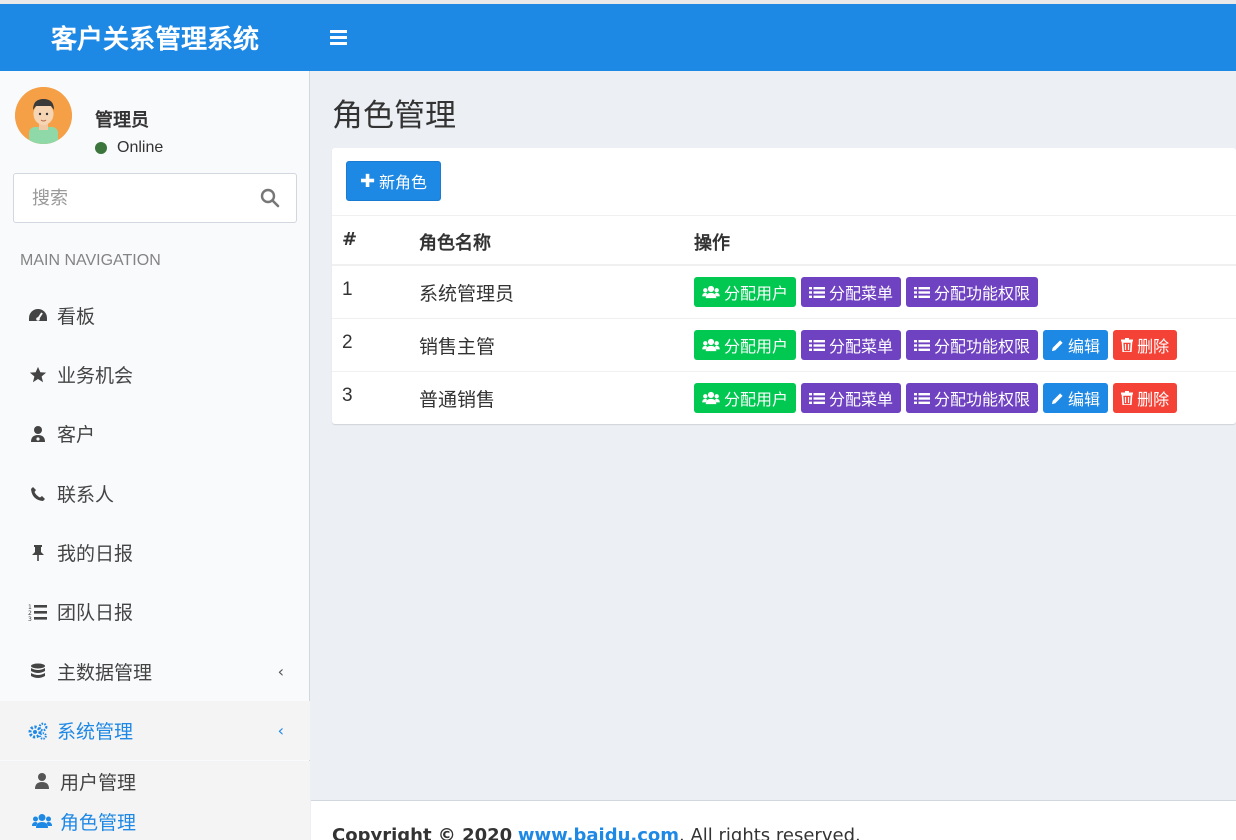 Image resolution: width=1236 pixels, height=840 pixels. Describe the element at coordinates (105, 673) in the screenshot. I see `sidebar-item-label: 主数据管理` at that location.